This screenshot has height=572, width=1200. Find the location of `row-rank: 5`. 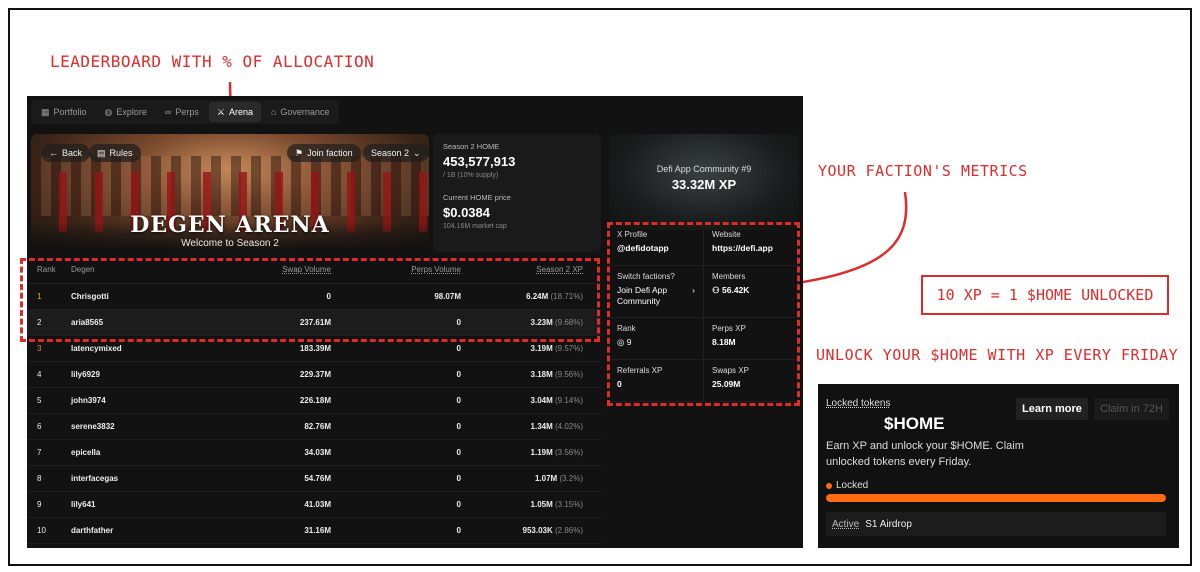

row-rank: 5 is located at coordinates (39, 400).